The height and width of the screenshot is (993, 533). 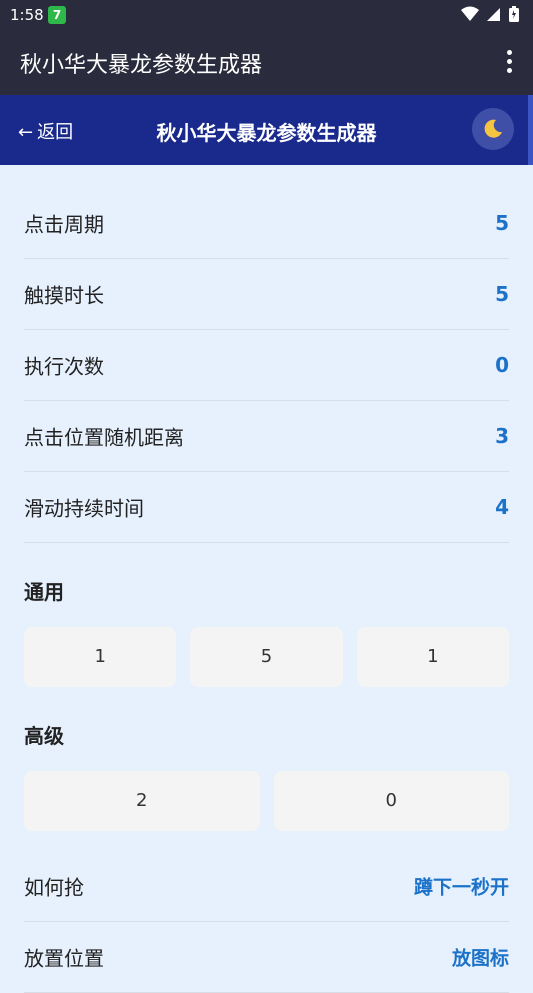 I want to click on scroll-indicator, so click(x=530, y=130).